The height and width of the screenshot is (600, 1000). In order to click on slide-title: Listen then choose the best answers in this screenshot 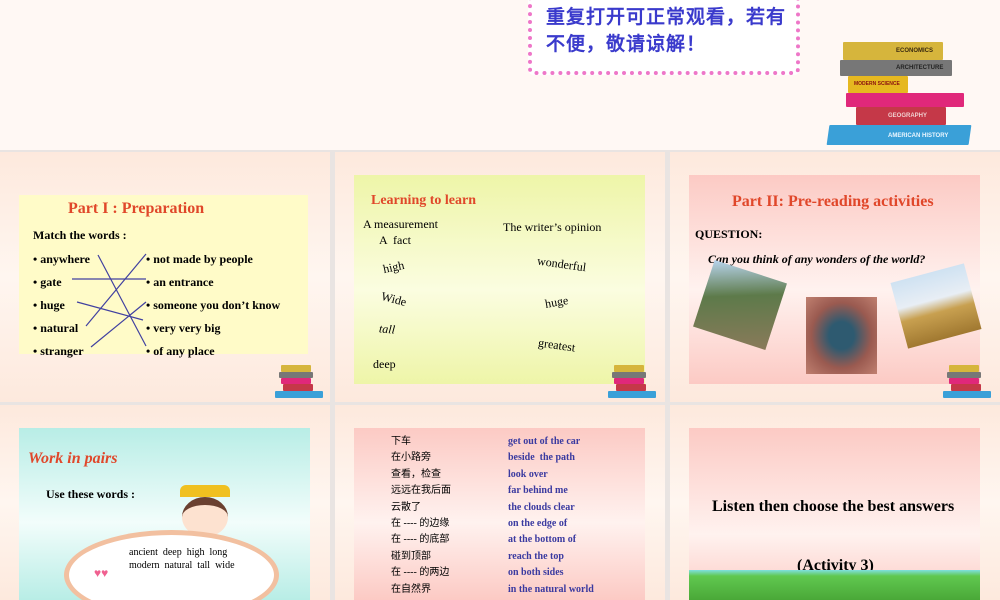, I will do `click(833, 506)`.